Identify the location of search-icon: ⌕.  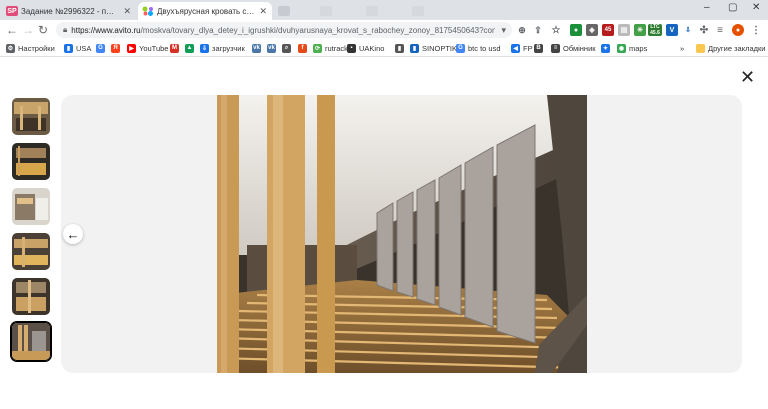
(286, 48).